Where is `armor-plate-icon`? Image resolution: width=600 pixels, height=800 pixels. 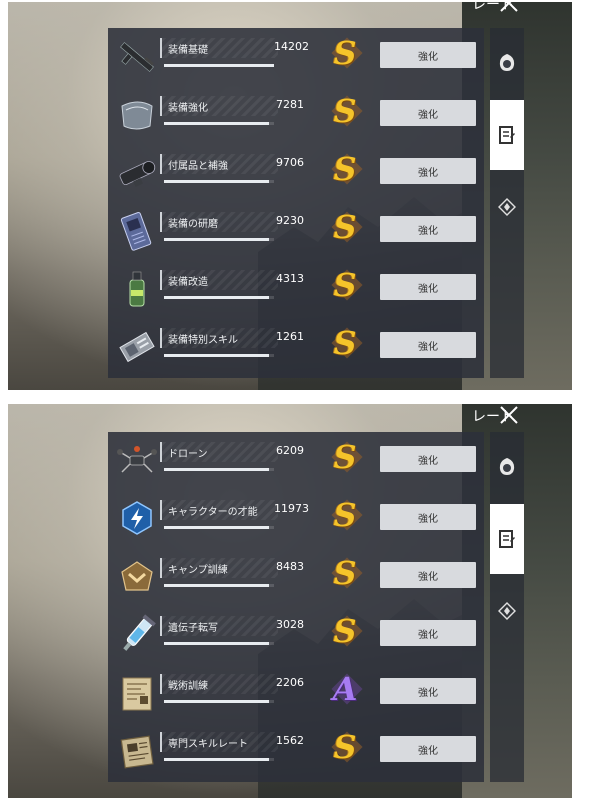
armor-plate-icon is located at coordinates (137, 115).